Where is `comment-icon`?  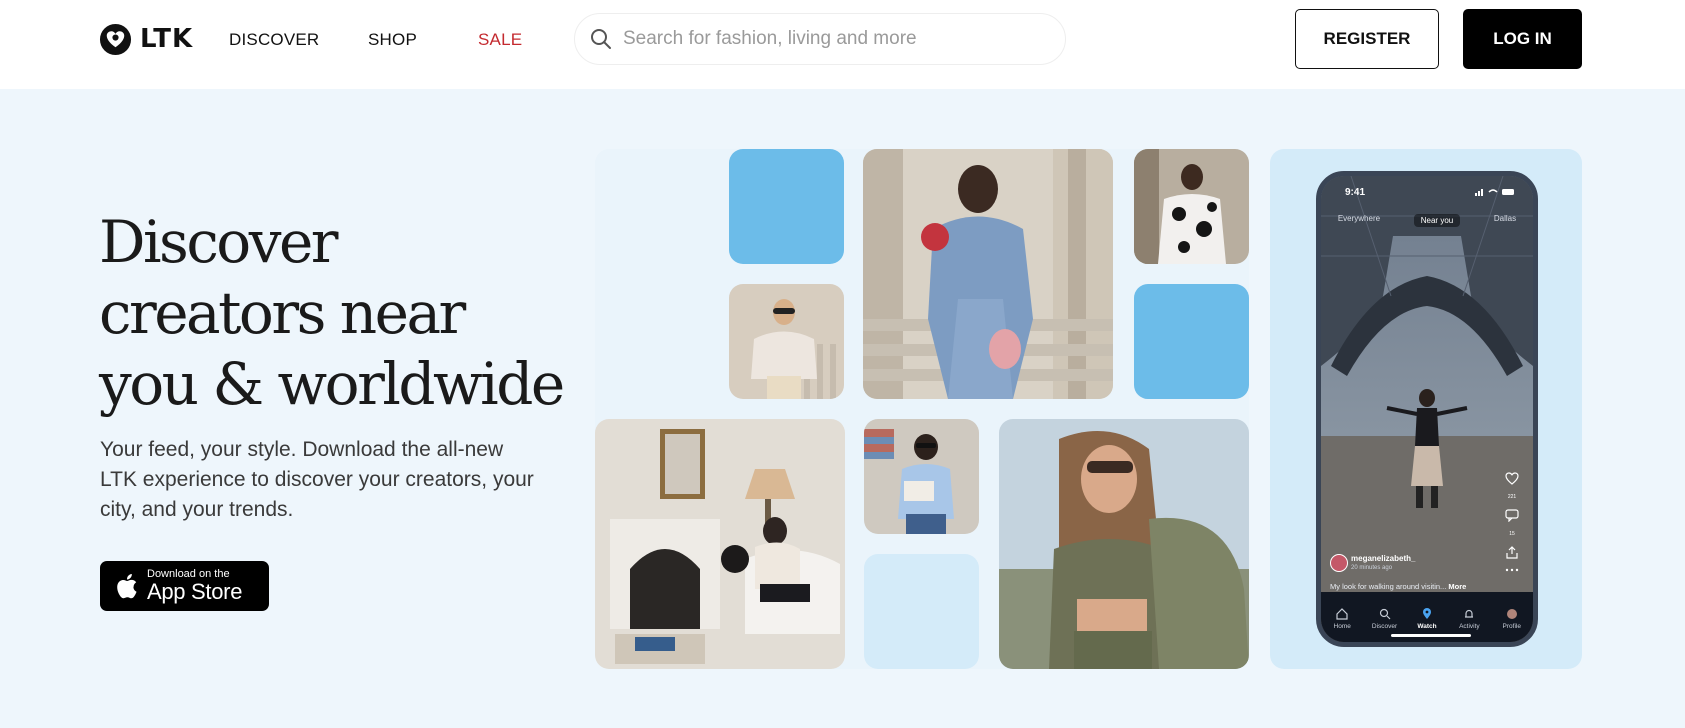
comment-icon is located at coordinates (1512, 515).